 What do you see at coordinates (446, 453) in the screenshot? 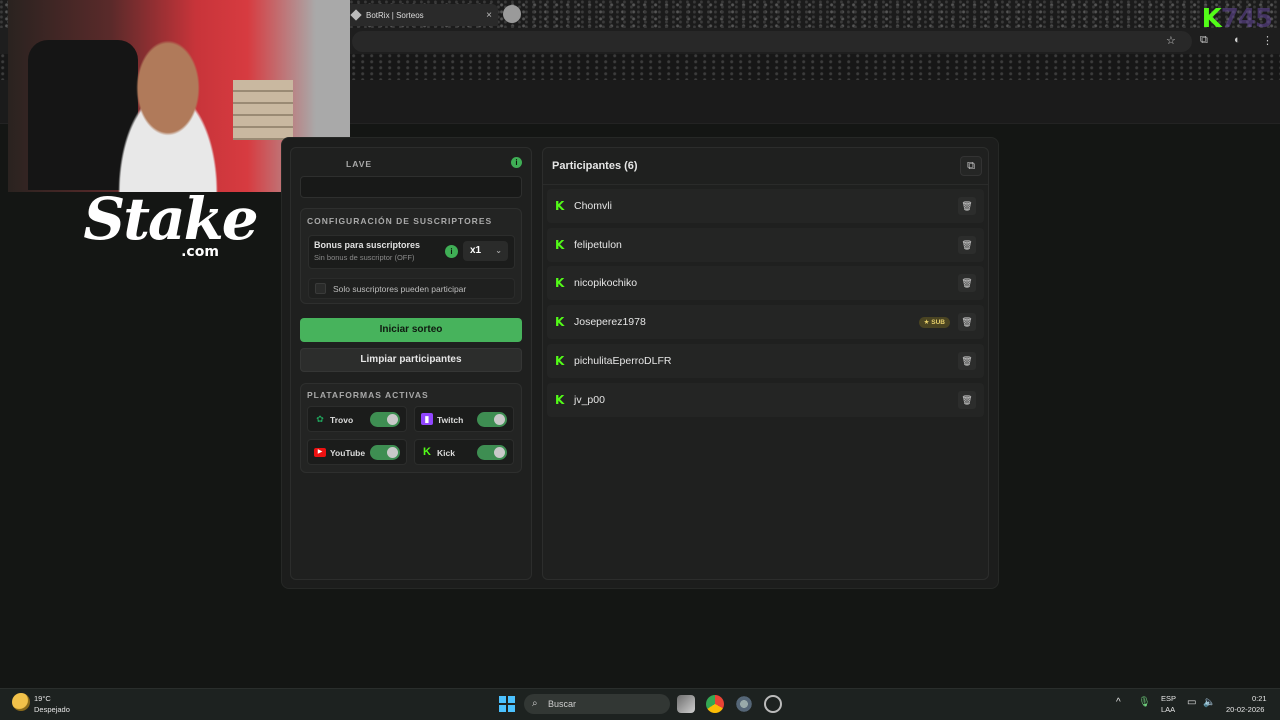
I see `platform-name: Kick` at bounding box center [446, 453].